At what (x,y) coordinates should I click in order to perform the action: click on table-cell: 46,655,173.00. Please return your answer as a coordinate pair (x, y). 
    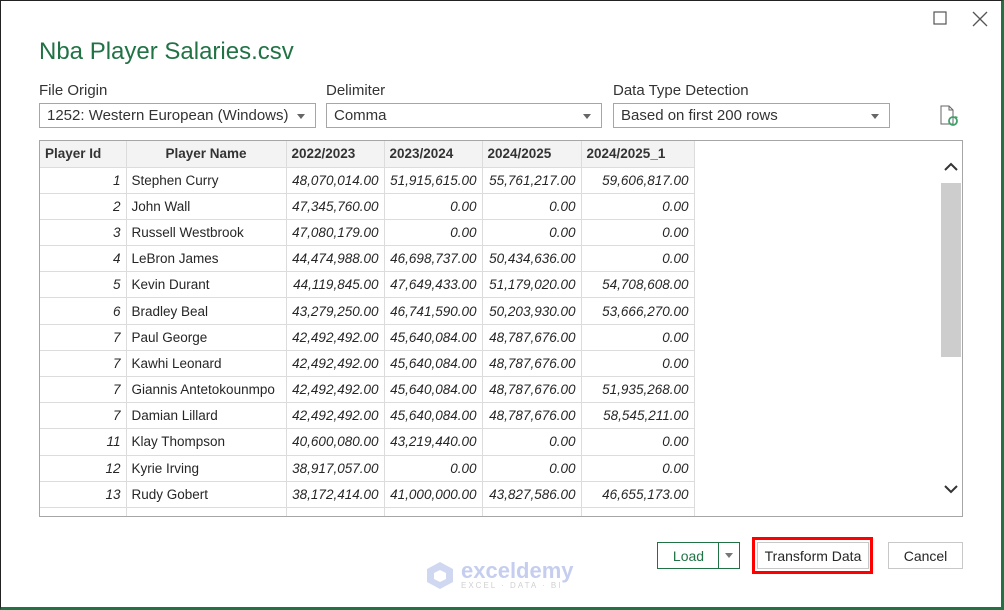
    Looking at the image, I should click on (637, 494).